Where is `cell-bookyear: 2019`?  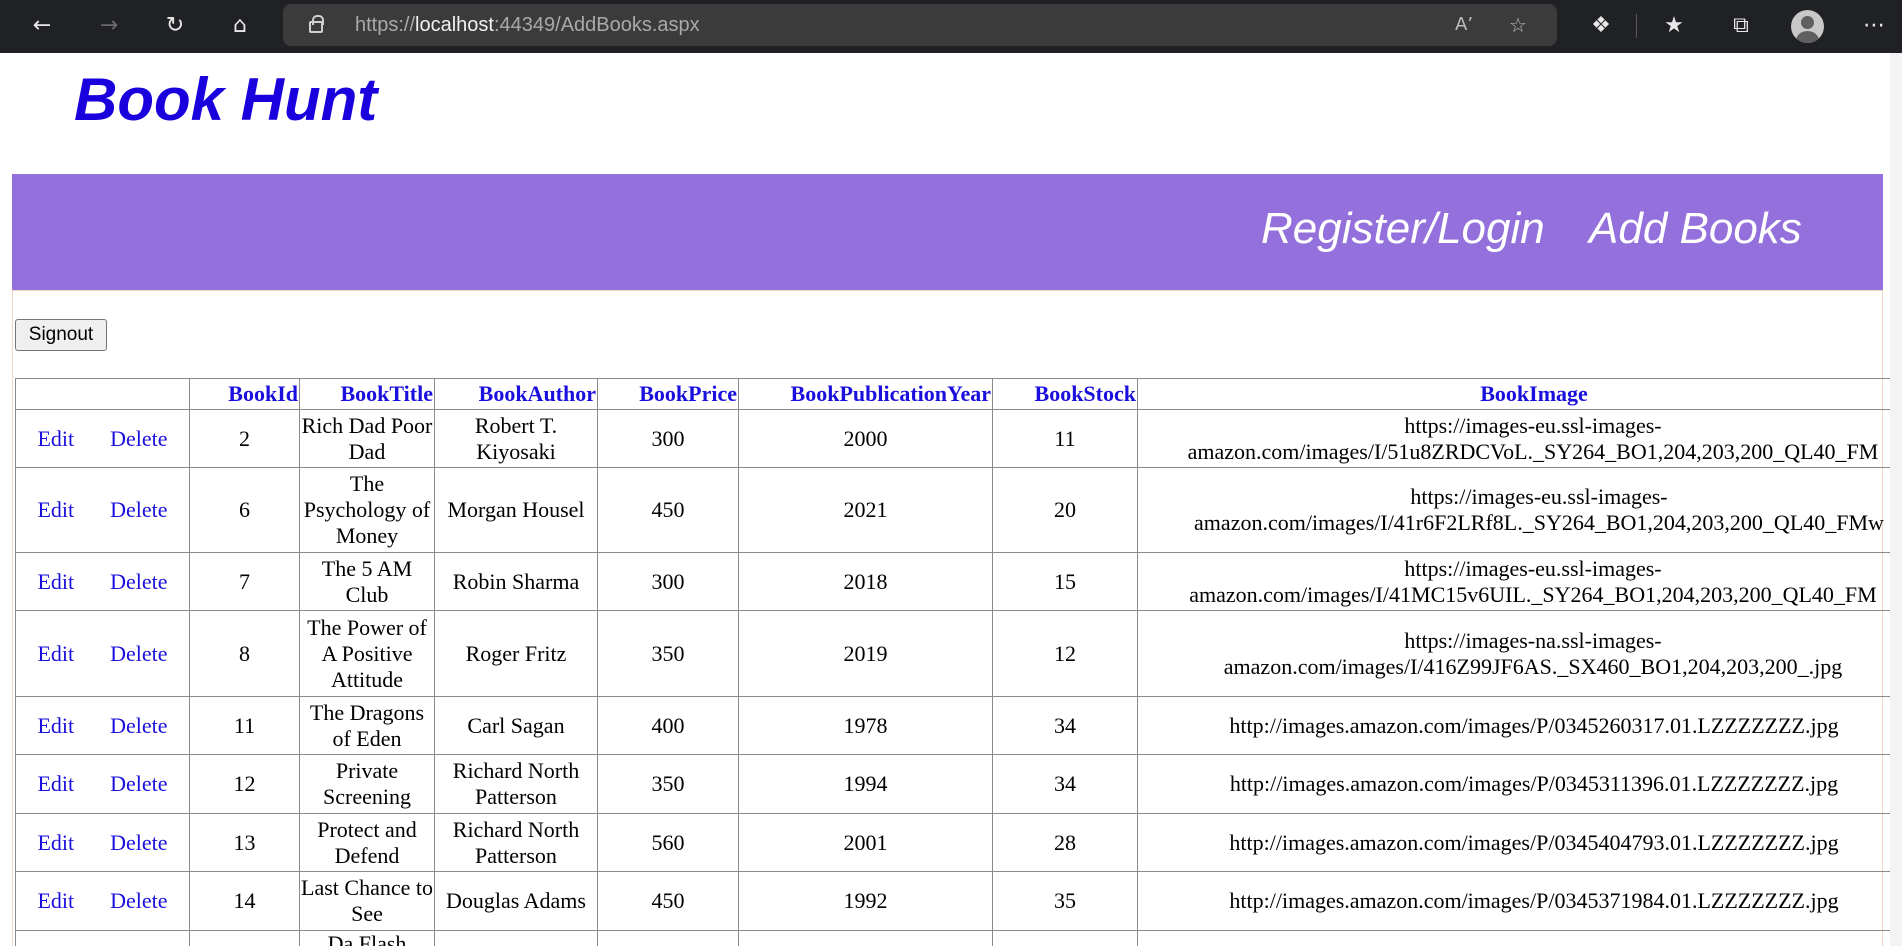 cell-bookyear: 2019 is located at coordinates (865, 653).